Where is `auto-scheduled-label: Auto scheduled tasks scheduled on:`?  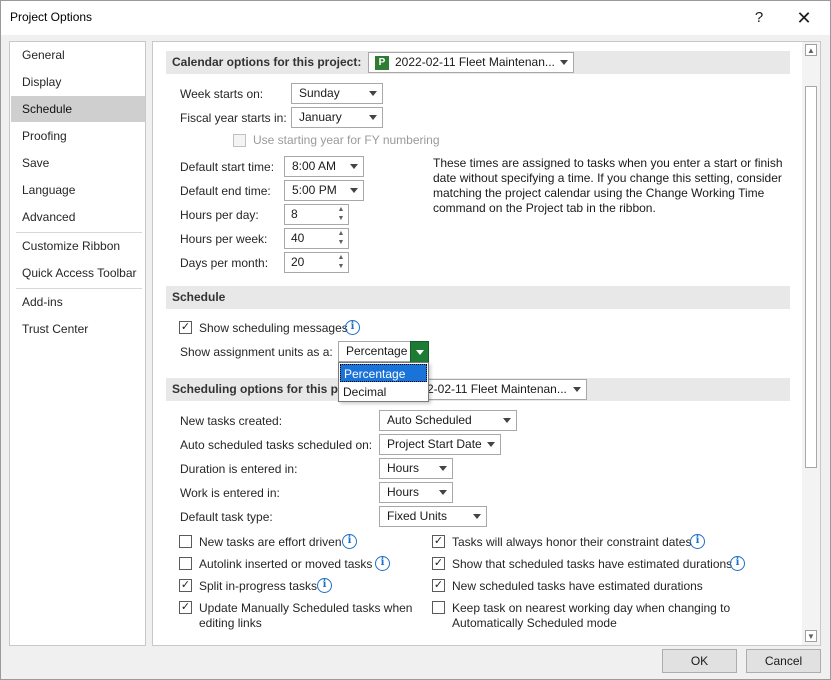
auto-scheduled-label: Auto scheduled tasks scheduled on: is located at coordinates (276, 445).